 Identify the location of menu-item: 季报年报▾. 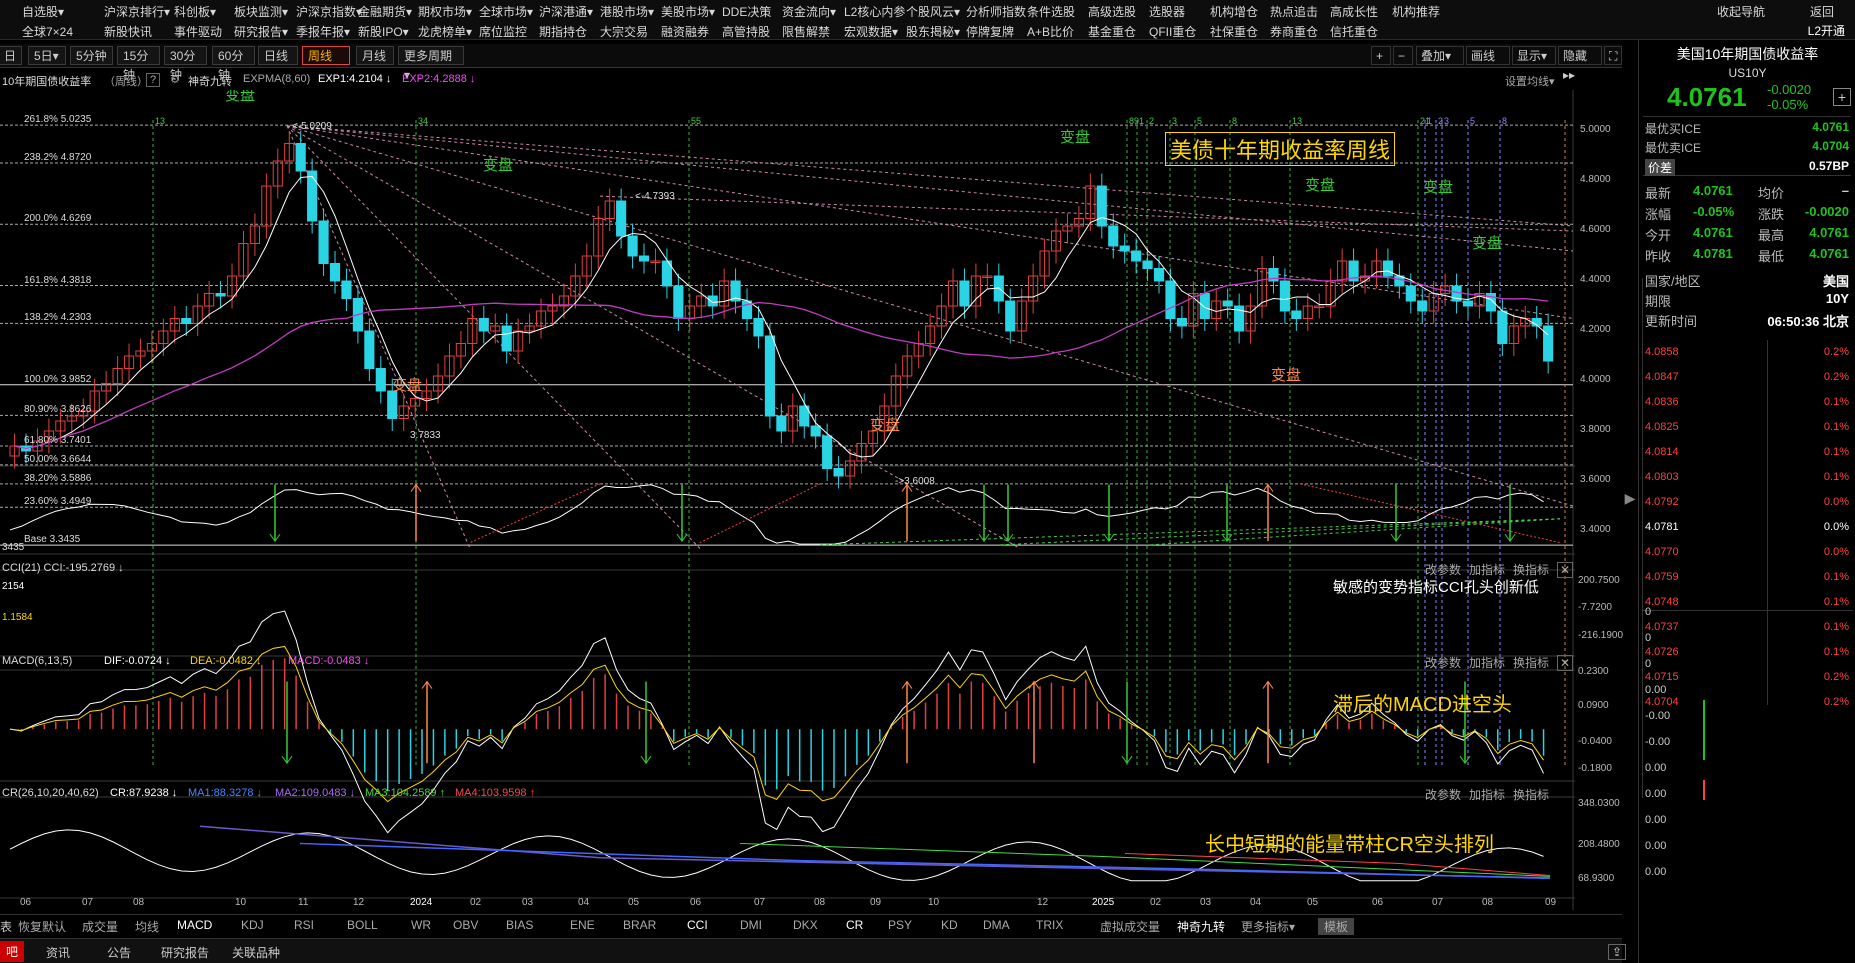
(323, 31).